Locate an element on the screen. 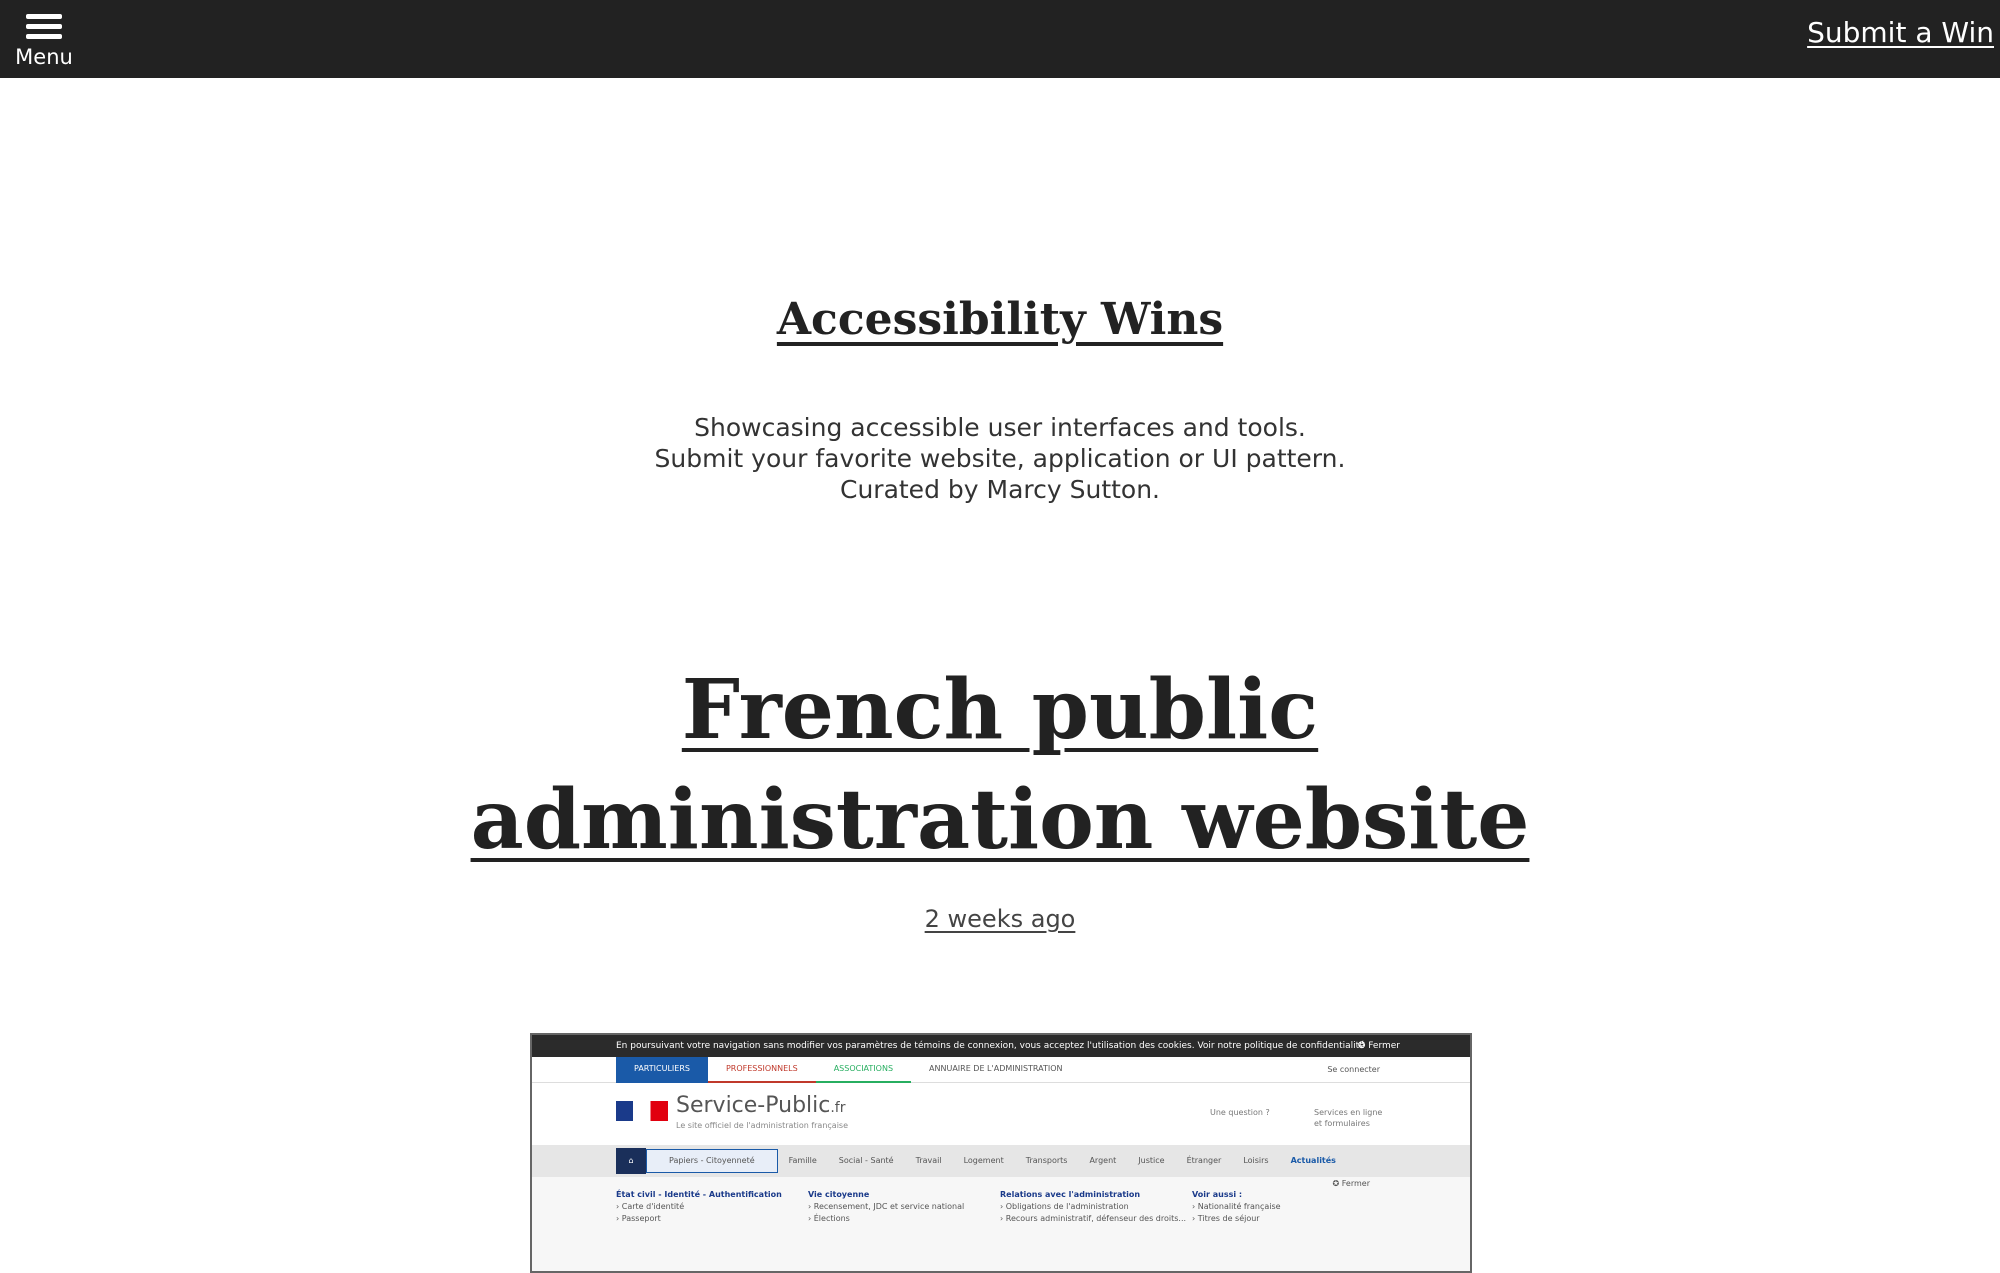 The width and height of the screenshot is (2000, 1273). screenshot-nav-item: Actualités is located at coordinates (1313, 1160).